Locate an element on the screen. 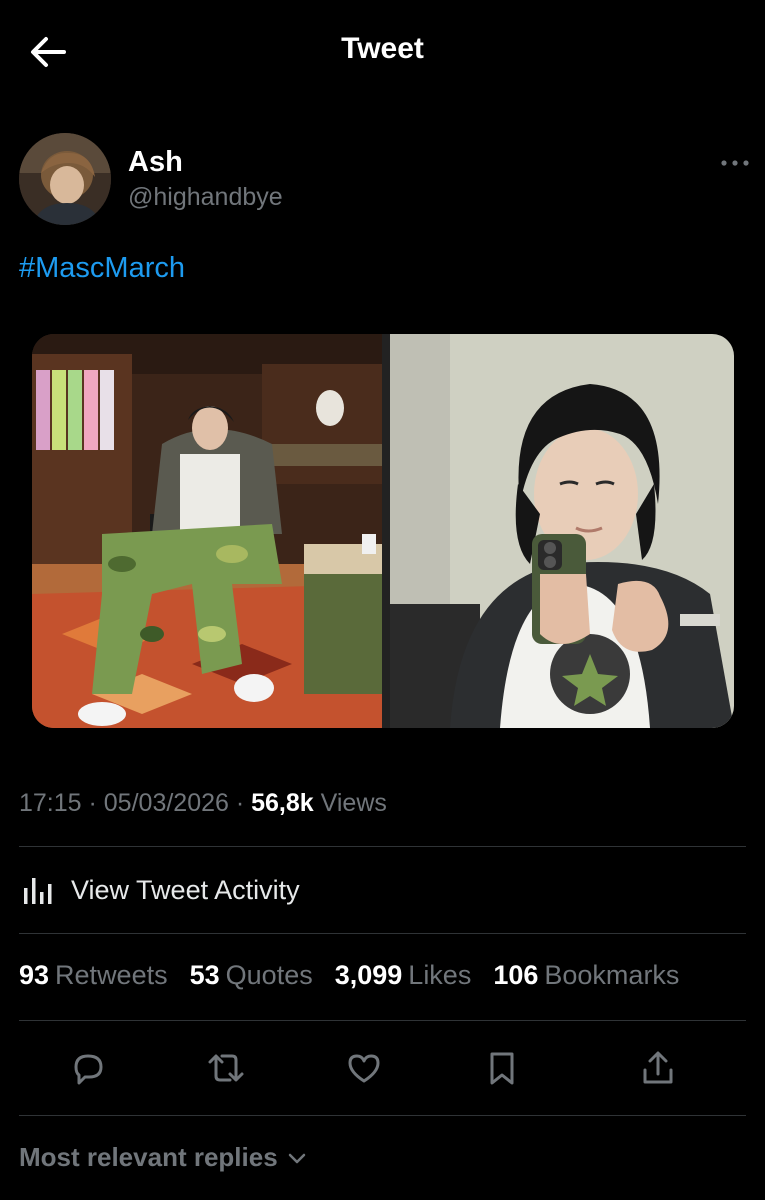 Image resolution: width=765 pixels, height=1200 pixels. bookmarks-label: Bookmarks is located at coordinates (612, 975).